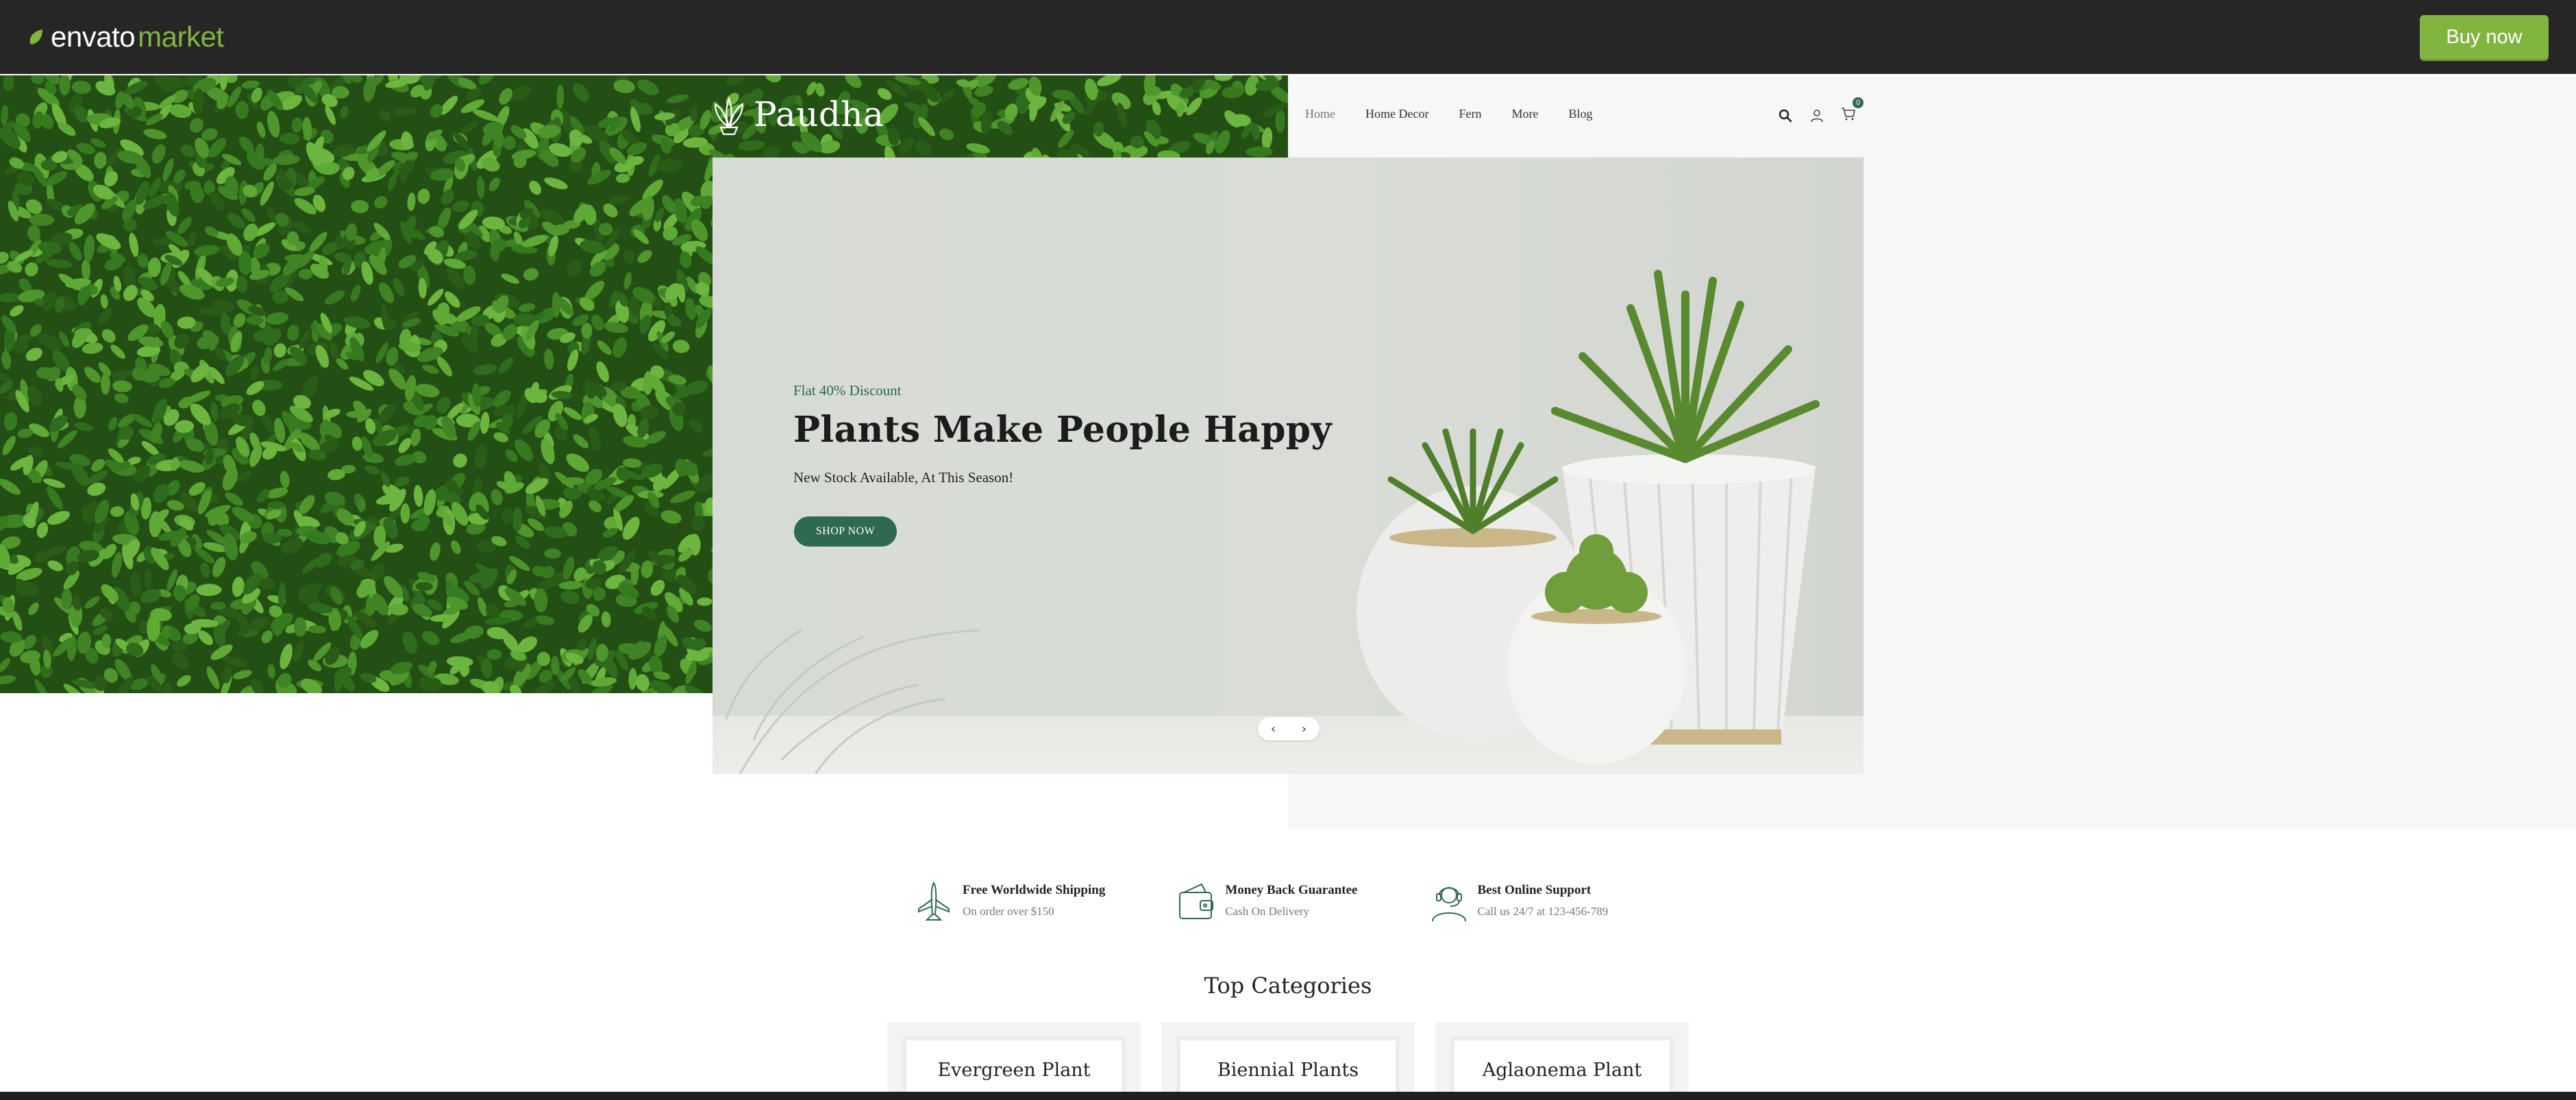 The width and height of the screenshot is (2576, 1100). I want to click on feature-title: Free Worldwide Shipping, so click(1034, 890).